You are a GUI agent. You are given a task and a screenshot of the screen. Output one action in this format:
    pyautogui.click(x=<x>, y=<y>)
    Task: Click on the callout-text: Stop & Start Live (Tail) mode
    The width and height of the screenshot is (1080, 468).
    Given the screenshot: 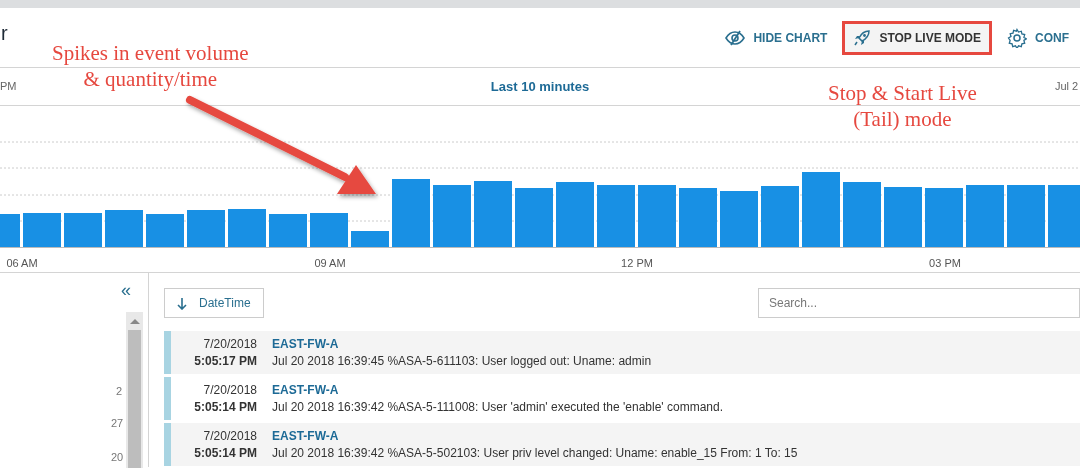 What is the action you would take?
    pyautogui.click(x=902, y=106)
    